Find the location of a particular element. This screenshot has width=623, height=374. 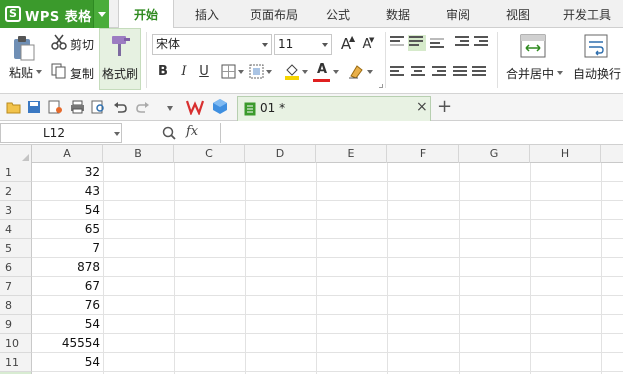

save-icon is located at coordinates (34, 107).